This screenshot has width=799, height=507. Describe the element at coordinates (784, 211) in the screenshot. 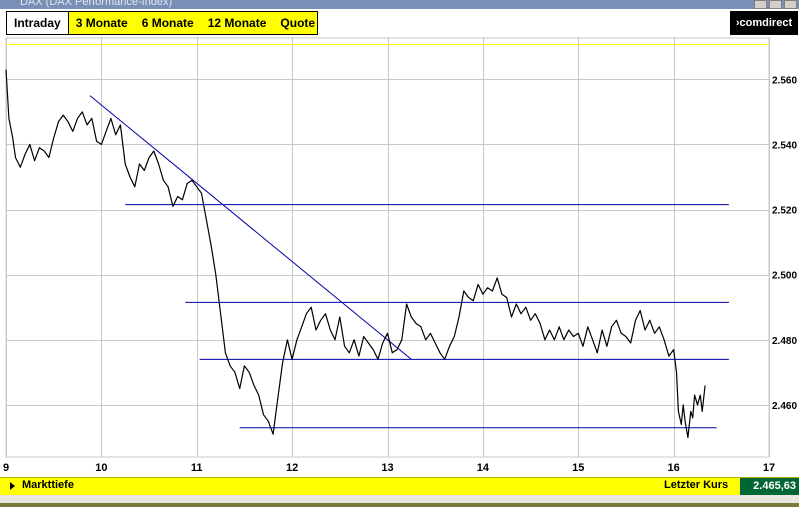

I see `y-tick-label: 2.520` at that location.